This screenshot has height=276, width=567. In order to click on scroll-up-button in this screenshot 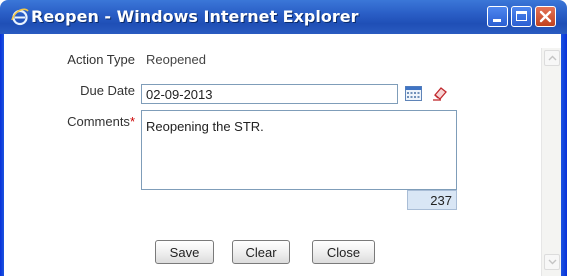, I will do `click(552, 58)`.